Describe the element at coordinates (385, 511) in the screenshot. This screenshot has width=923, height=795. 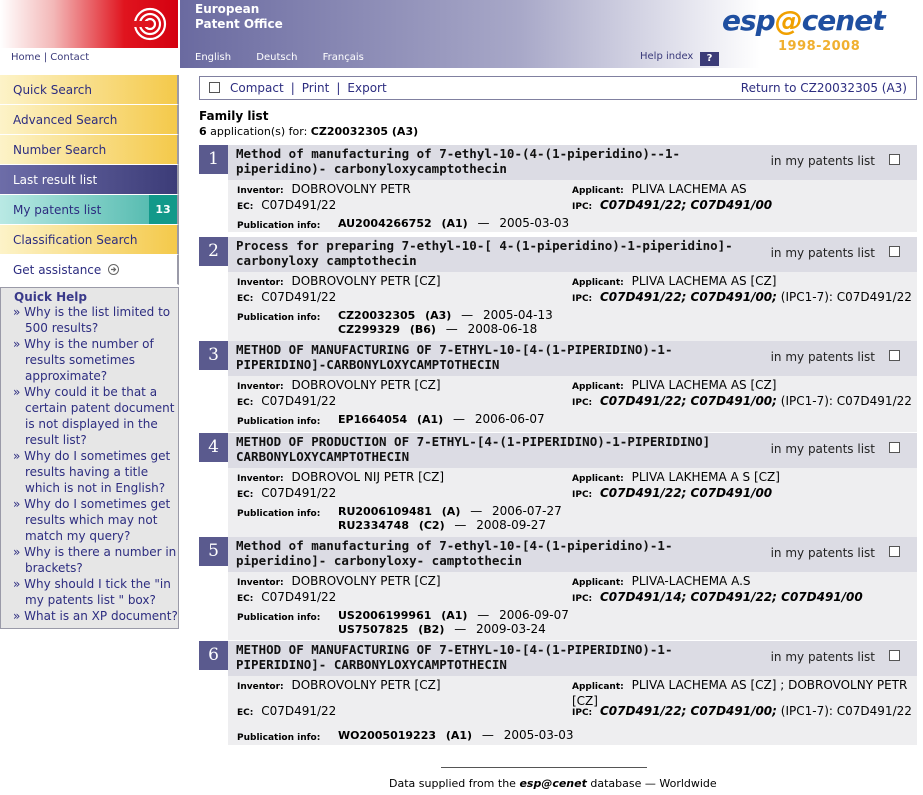
I see `publication-number-link: RU2006109481` at that location.